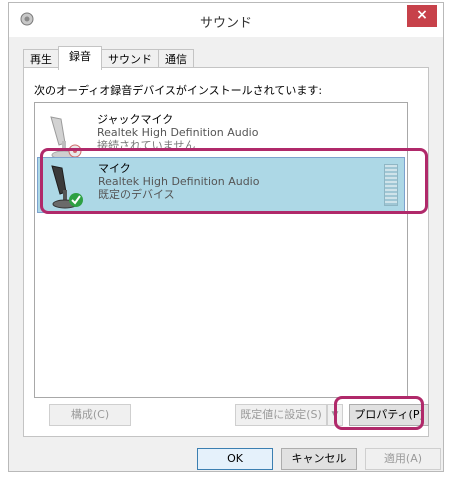 Image resolution: width=452 pixels, height=477 pixels. Describe the element at coordinates (178, 132) in the screenshot. I see `device-driver: Realtek High Definition Audio` at that location.